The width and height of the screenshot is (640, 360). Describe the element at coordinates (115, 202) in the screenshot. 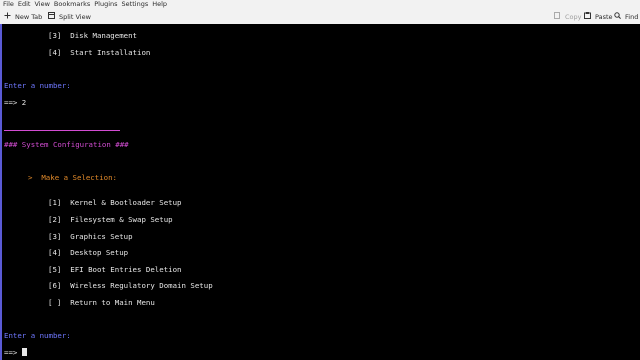

I see `menu-option-1: [1] Kernel & Bootloader Setup` at that location.